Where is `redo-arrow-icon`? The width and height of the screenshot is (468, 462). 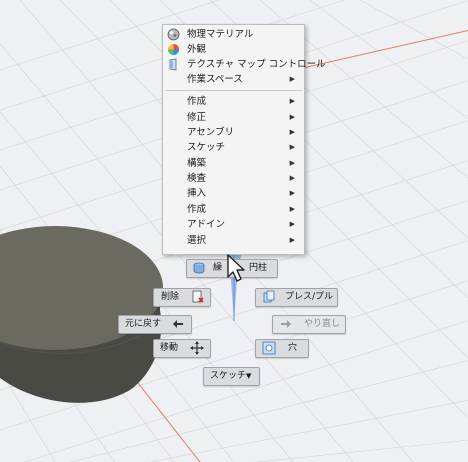 redo-arrow-icon is located at coordinates (286, 324).